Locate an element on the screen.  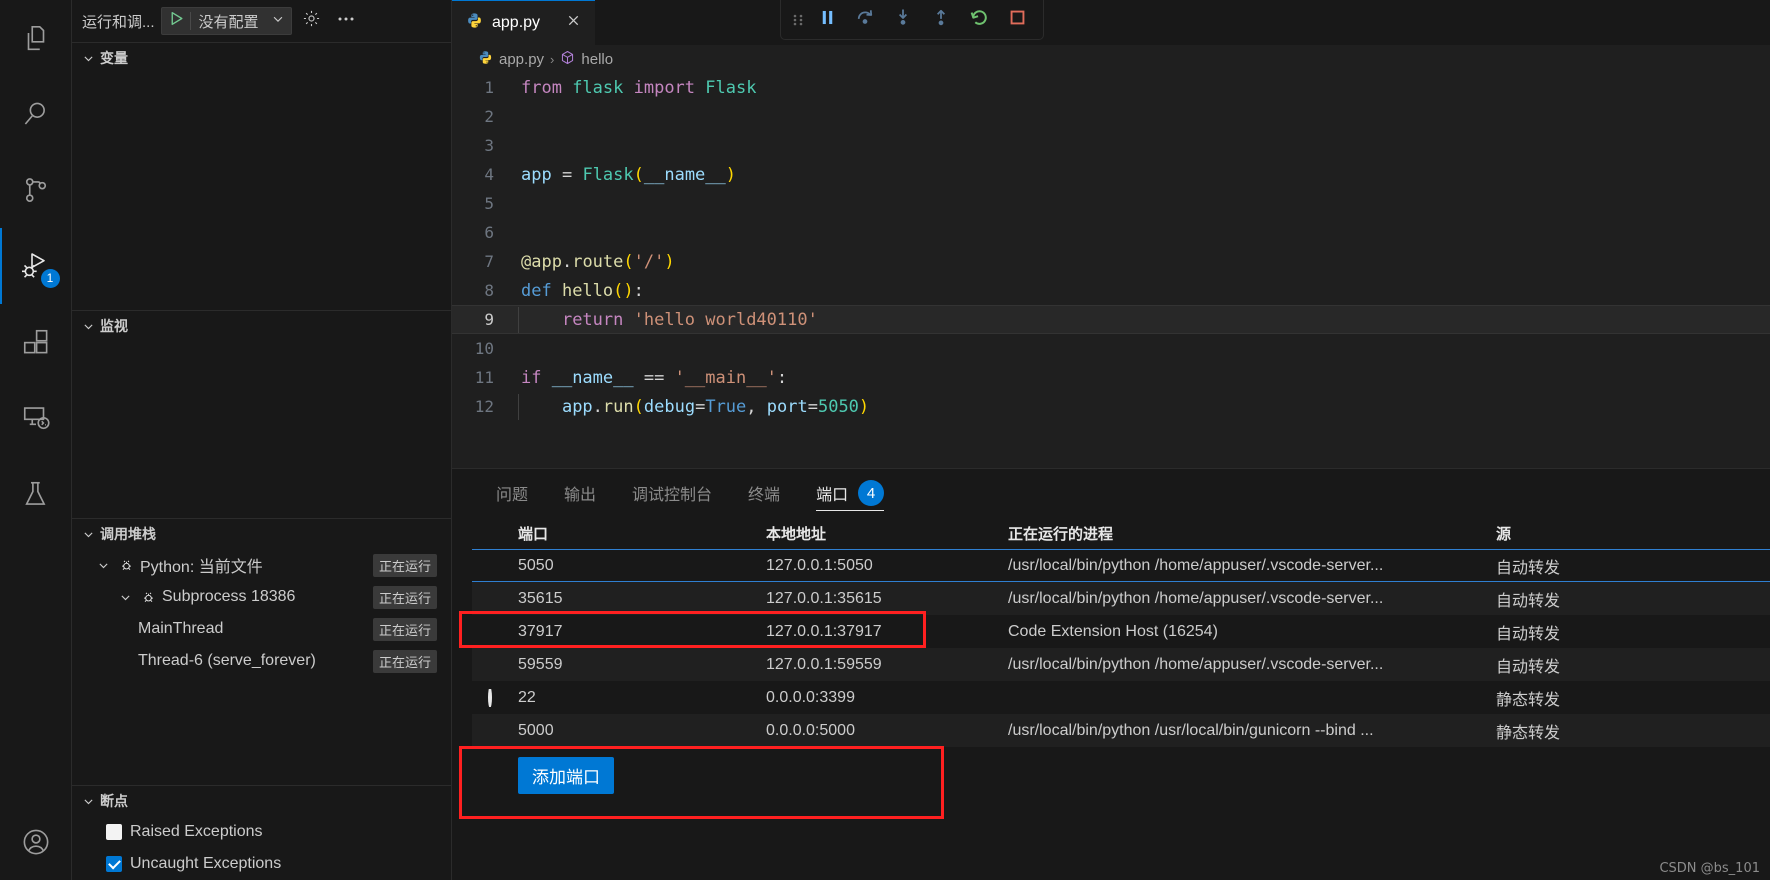
drag-handle is located at coordinates (798, 20).